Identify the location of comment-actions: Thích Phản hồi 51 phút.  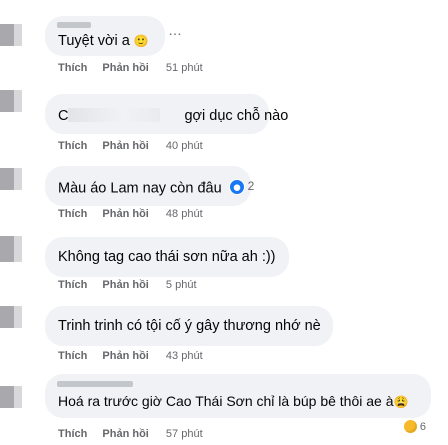
(136, 68).